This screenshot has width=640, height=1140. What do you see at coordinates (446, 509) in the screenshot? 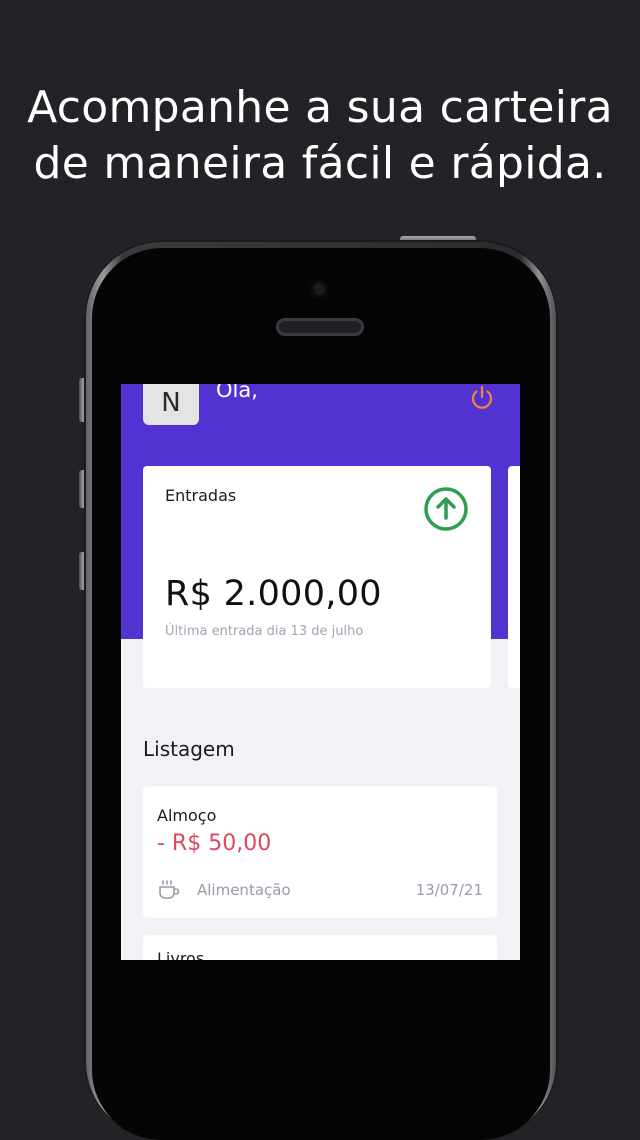
I see `arrow-up-circle-icon` at bounding box center [446, 509].